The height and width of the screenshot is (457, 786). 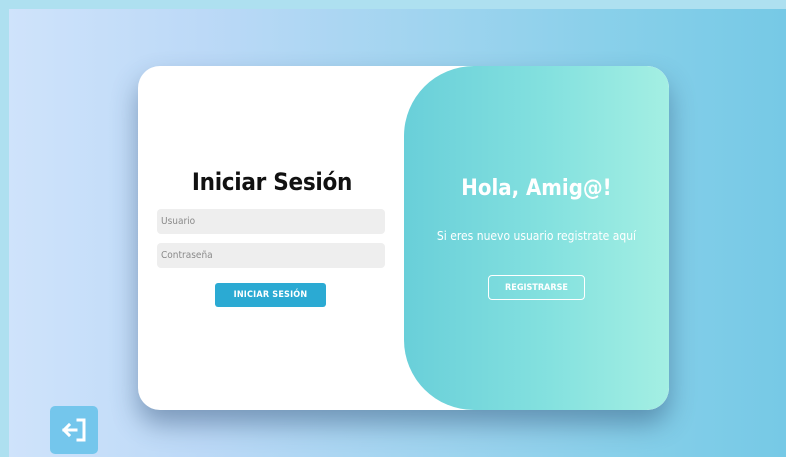 I want to click on login-title: Iniciar Sesión, so click(x=272, y=182).